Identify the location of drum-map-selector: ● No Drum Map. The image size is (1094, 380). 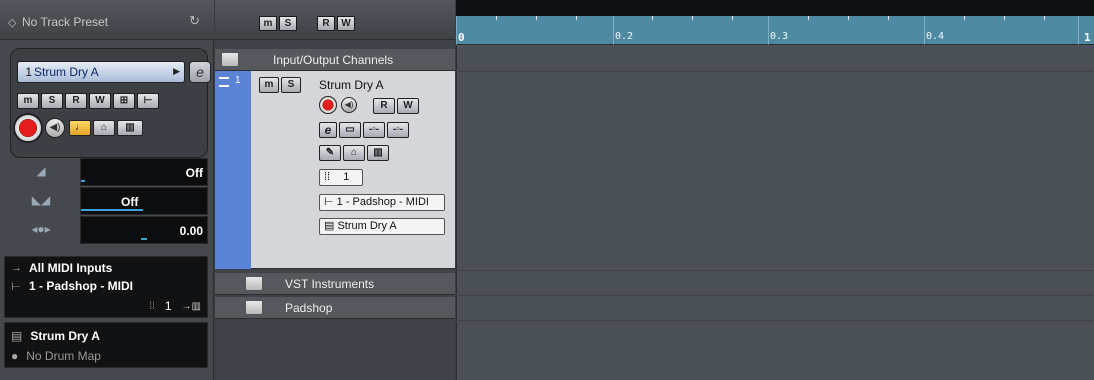
(56, 356).